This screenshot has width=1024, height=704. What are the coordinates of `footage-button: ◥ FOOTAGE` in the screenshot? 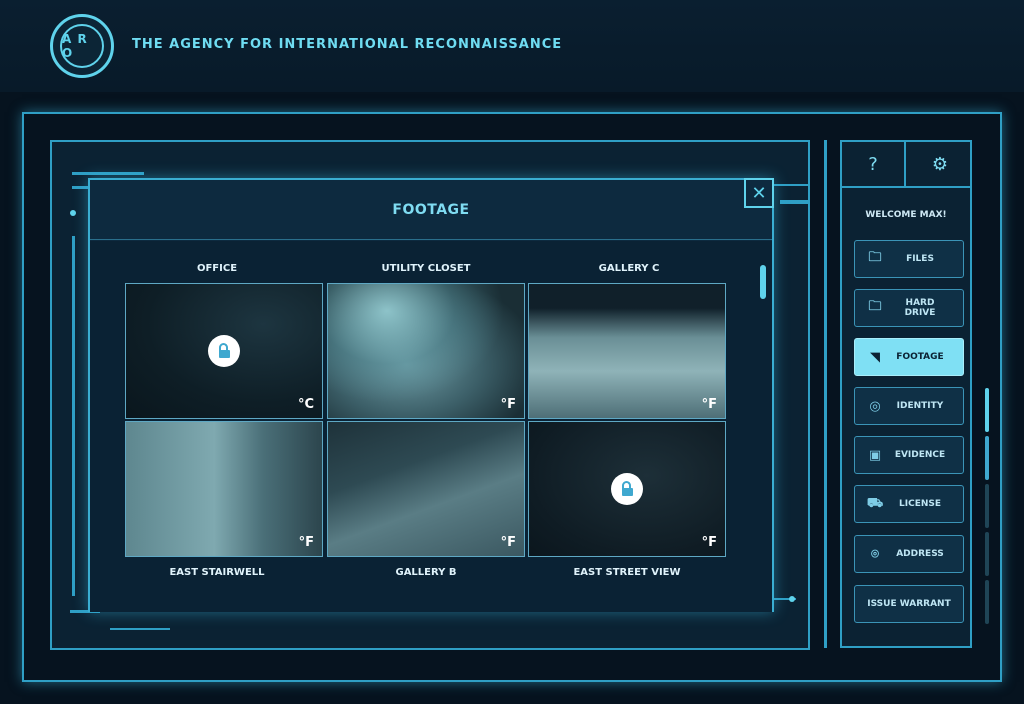 It's located at (909, 357).